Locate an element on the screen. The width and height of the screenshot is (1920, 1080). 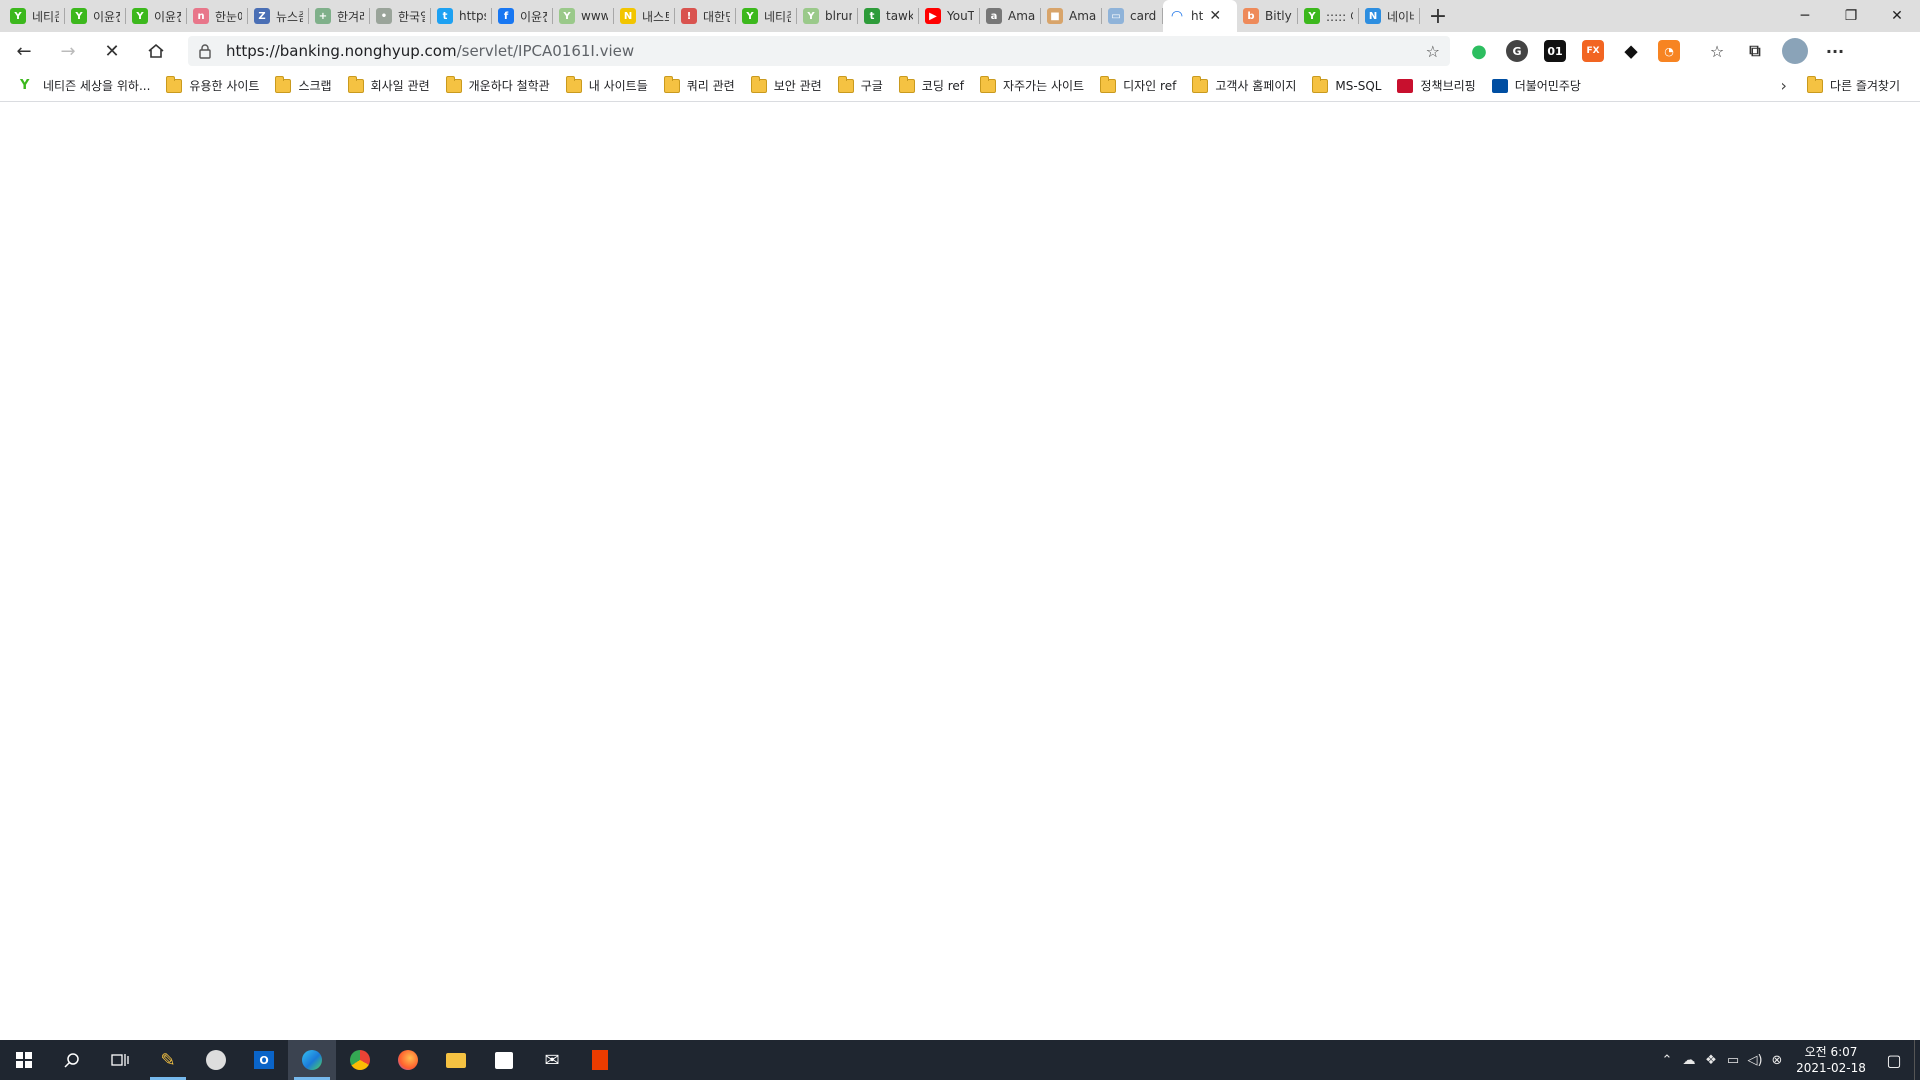
favorite-label: MS-SQL is located at coordinates (1358, 85).